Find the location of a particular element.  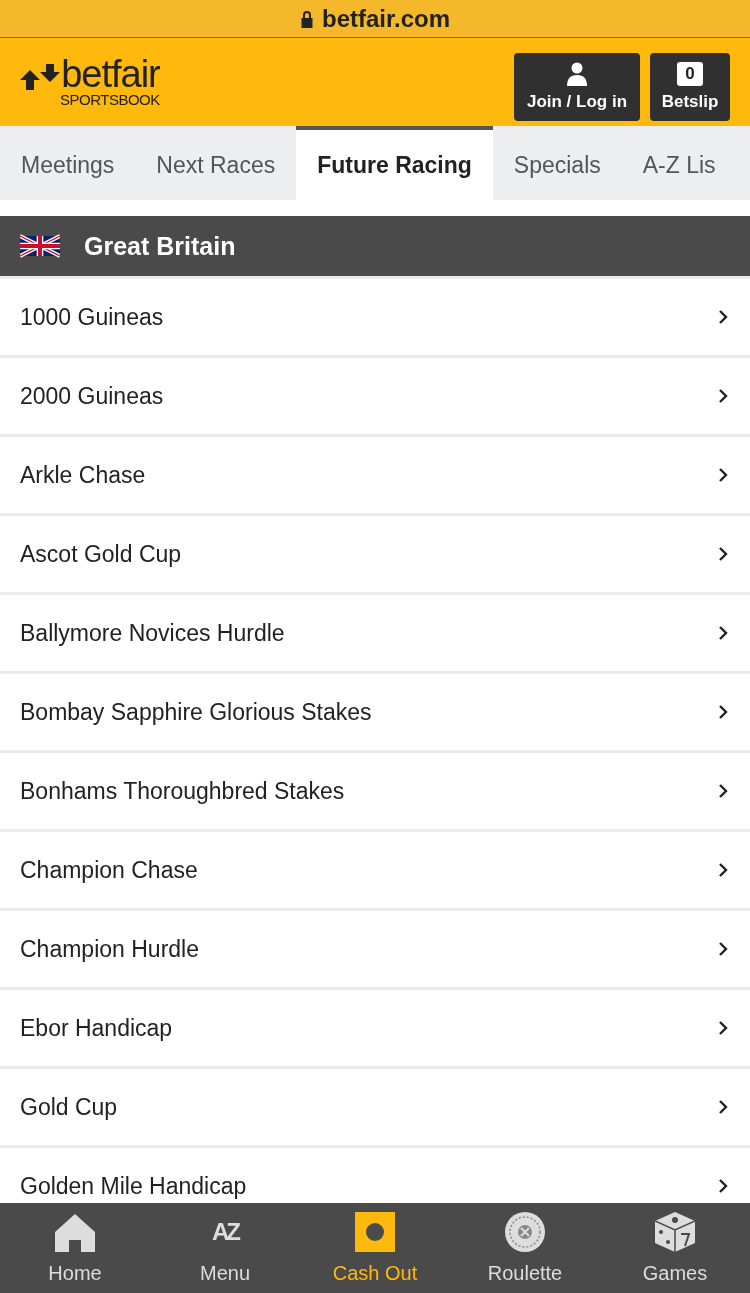

race-row: Champion Hurdle is located at coordinates (375, 949).